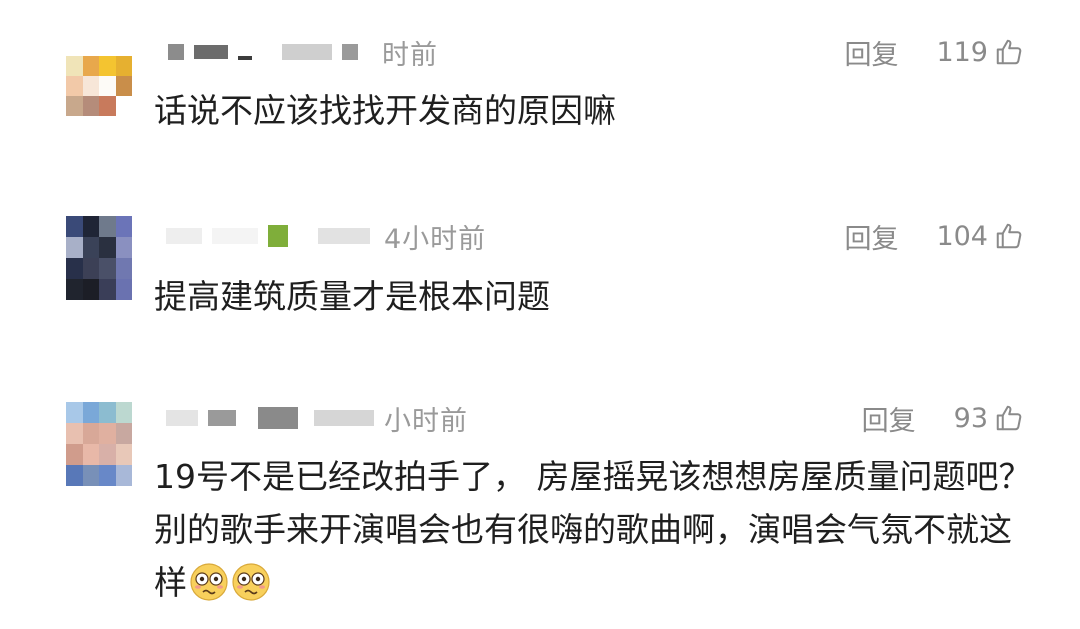 The height and width of the screenshot is (629, 1080). I want to click on timestamp: 4小时前, so click(435, 239).